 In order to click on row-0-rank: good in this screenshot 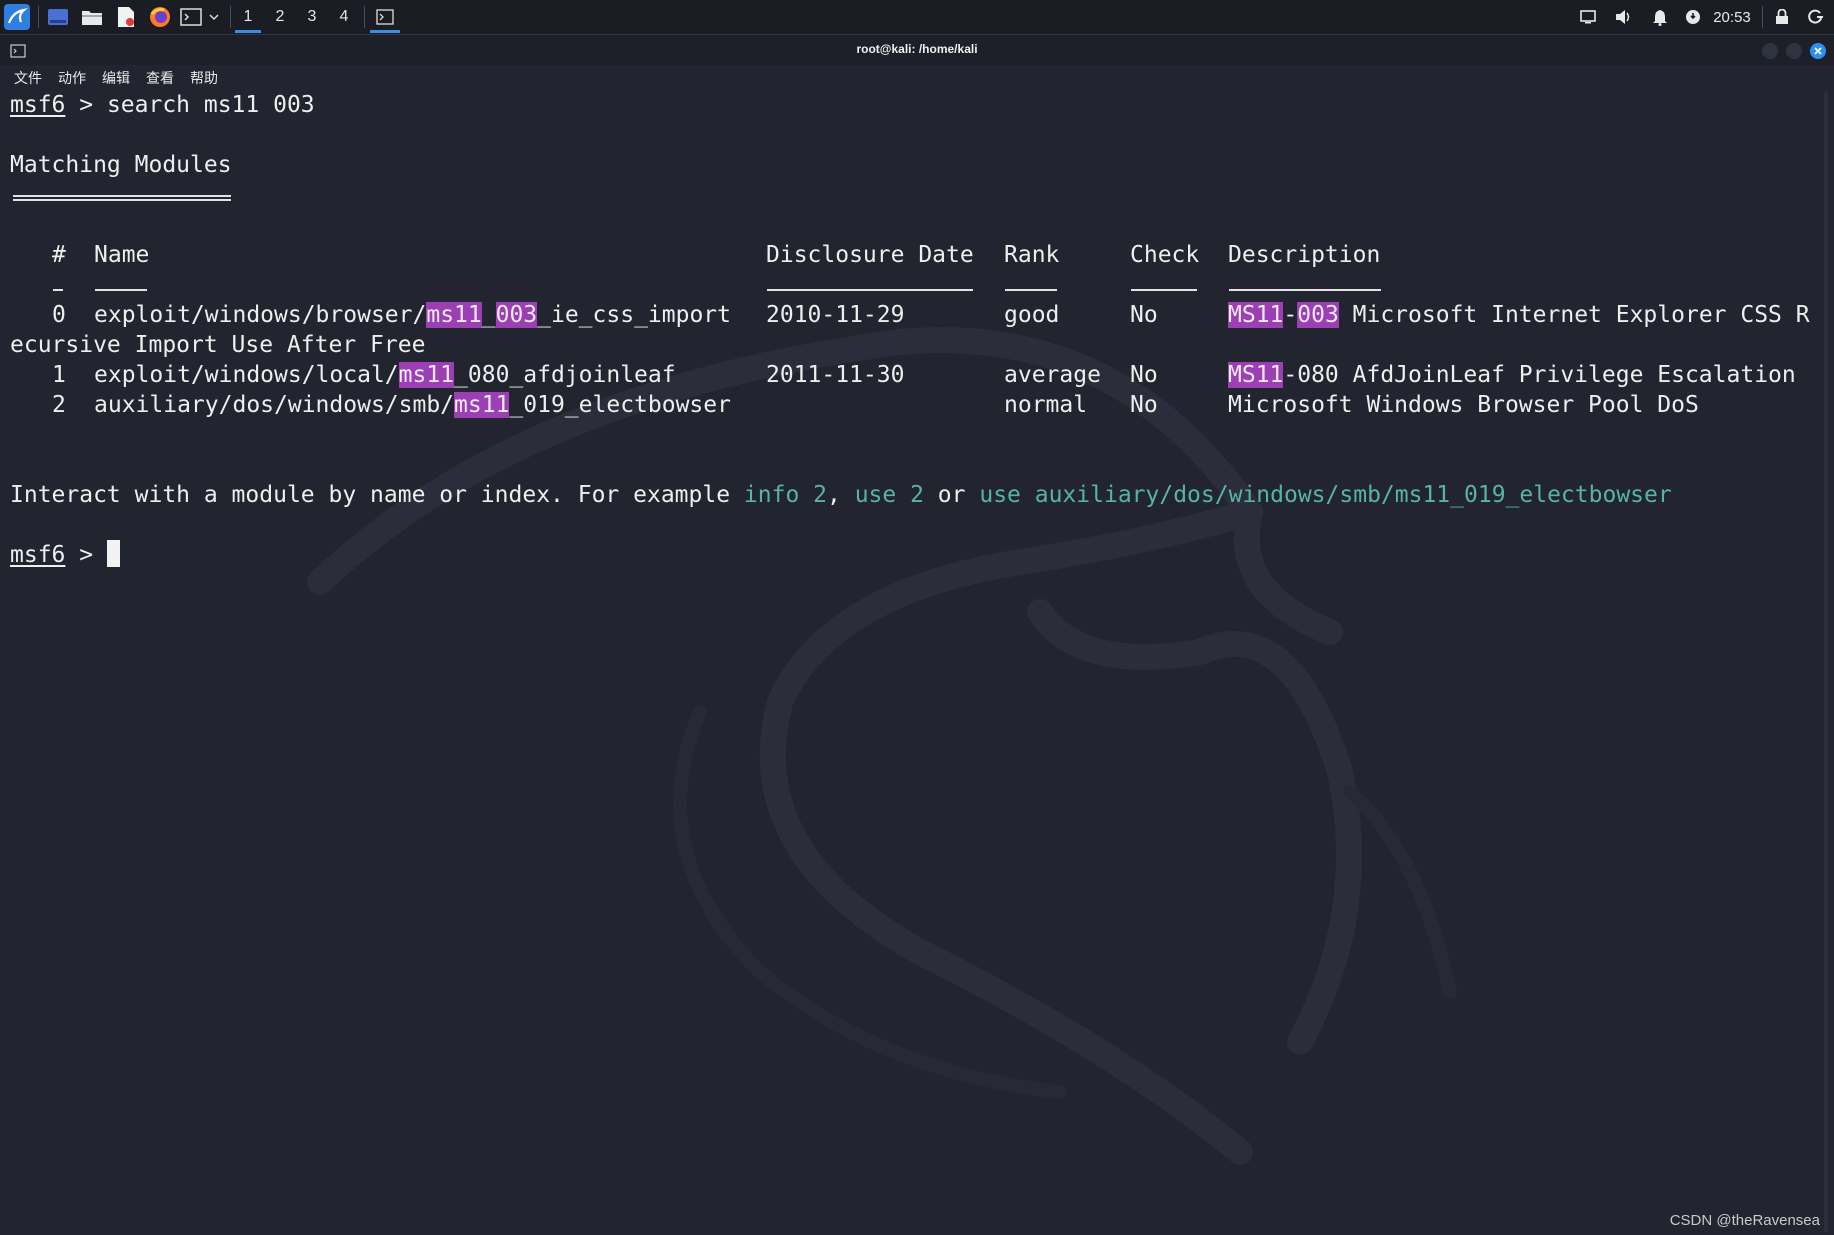, I will do `click(1032, 315)`.